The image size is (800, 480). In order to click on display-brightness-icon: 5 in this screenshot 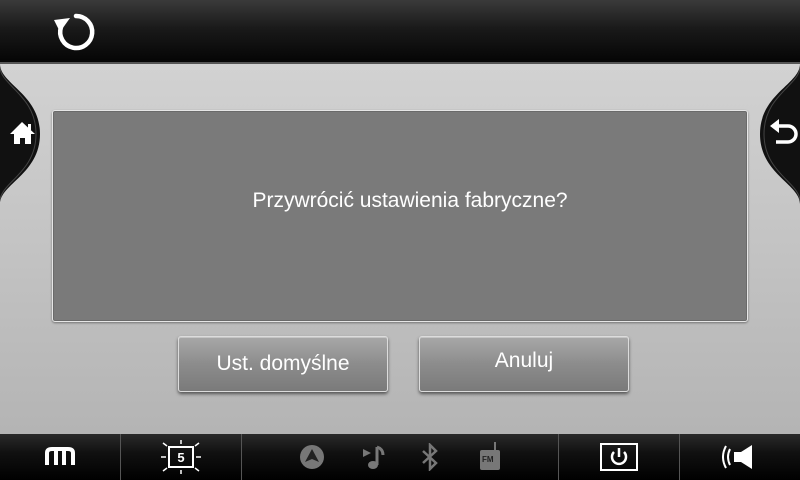, I will do `click(181, 457)`.